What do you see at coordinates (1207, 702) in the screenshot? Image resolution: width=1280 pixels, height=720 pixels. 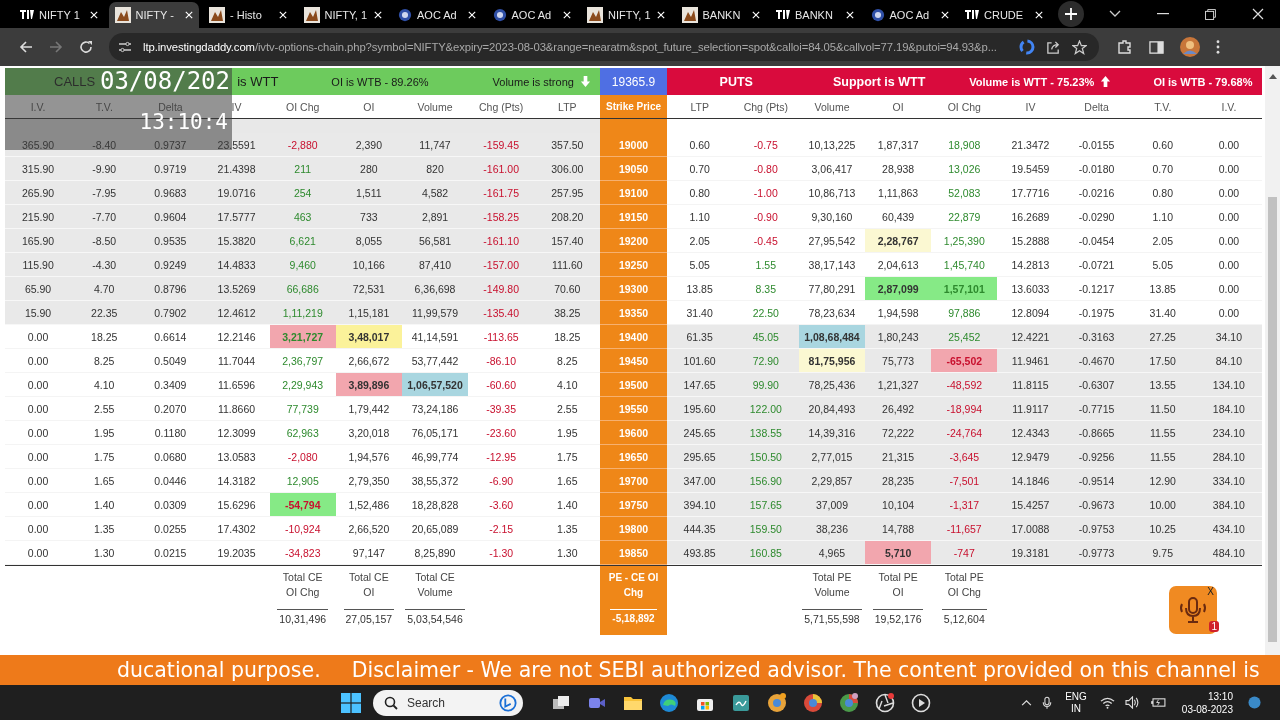 I see `clock: 13:10 03-08-2023` at bounding box center [1207, 702].